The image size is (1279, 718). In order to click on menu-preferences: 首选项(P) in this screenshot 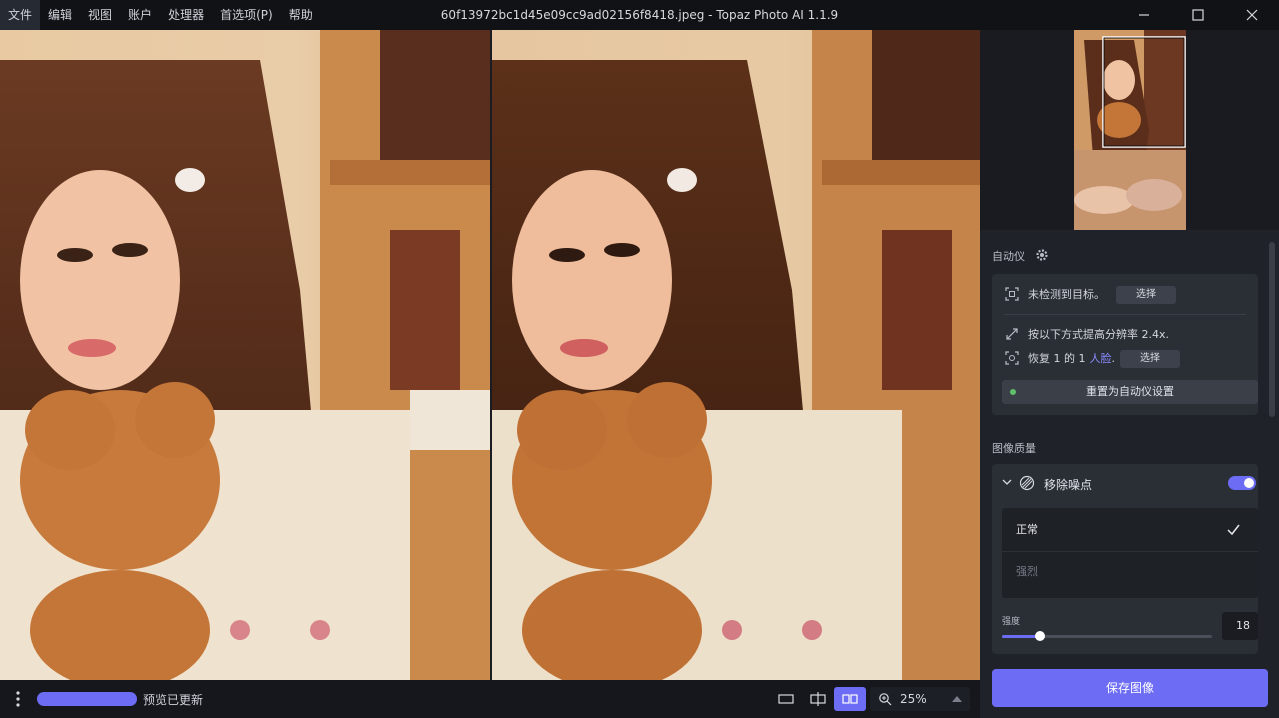, I will do `click(246, 15)`.